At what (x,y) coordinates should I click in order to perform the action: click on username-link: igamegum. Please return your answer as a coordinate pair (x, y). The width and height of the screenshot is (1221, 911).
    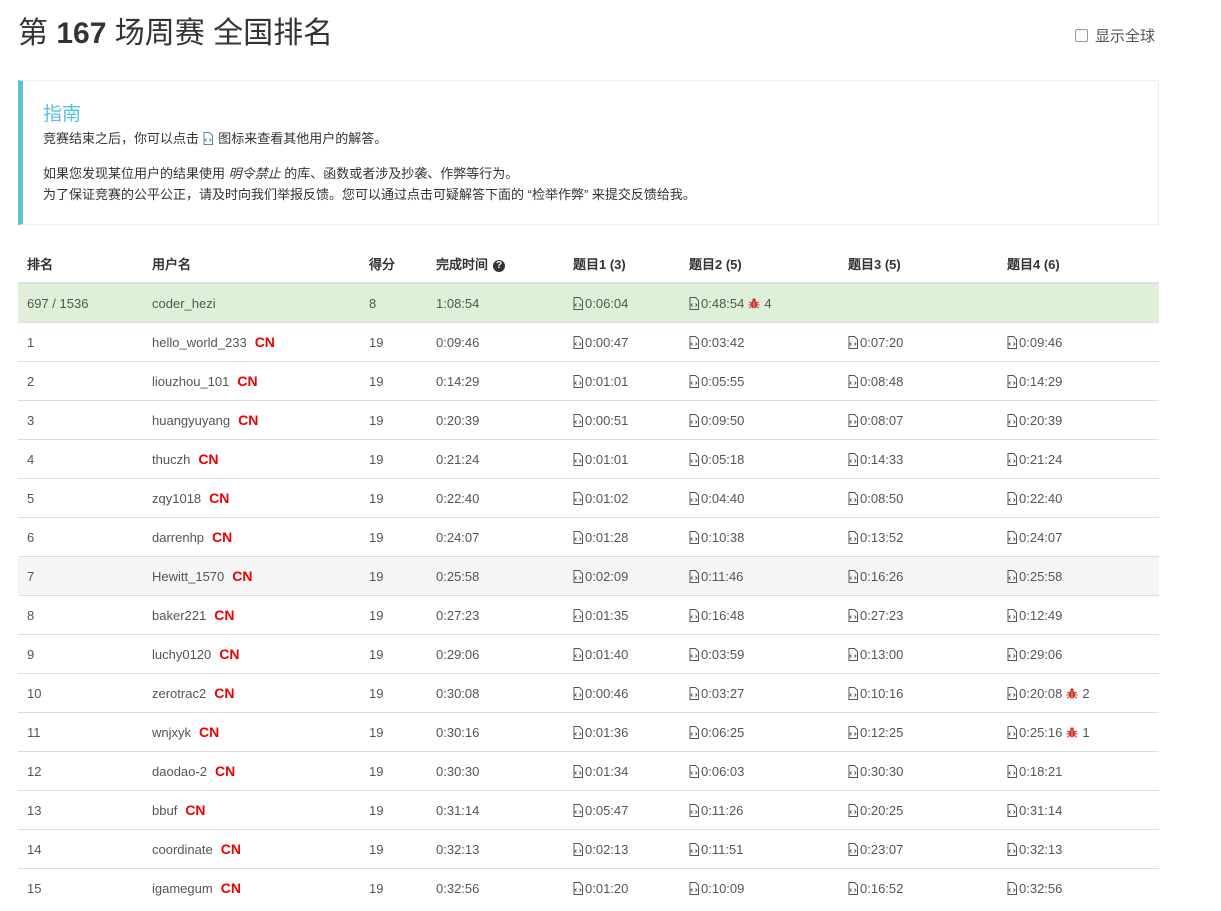
    Looking at the image, I should click on (182, 888).